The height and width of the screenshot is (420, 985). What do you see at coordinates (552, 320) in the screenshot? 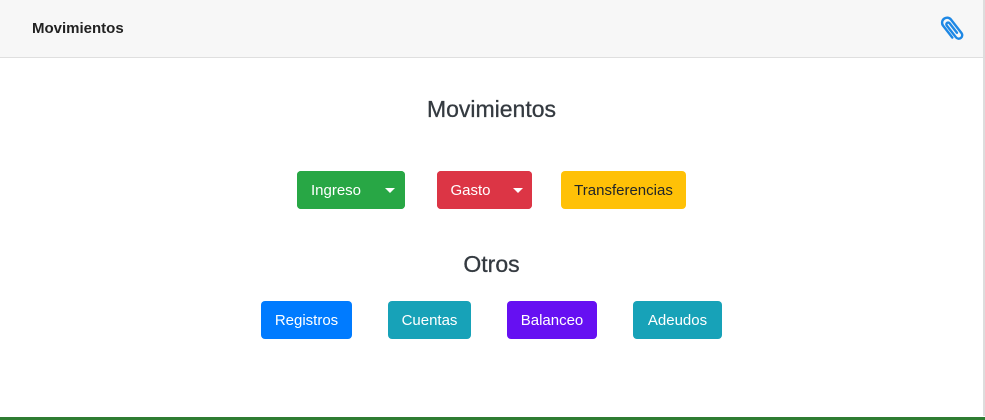
I see `balanceo-button: Balanceo` at bounding box center [552, 320].